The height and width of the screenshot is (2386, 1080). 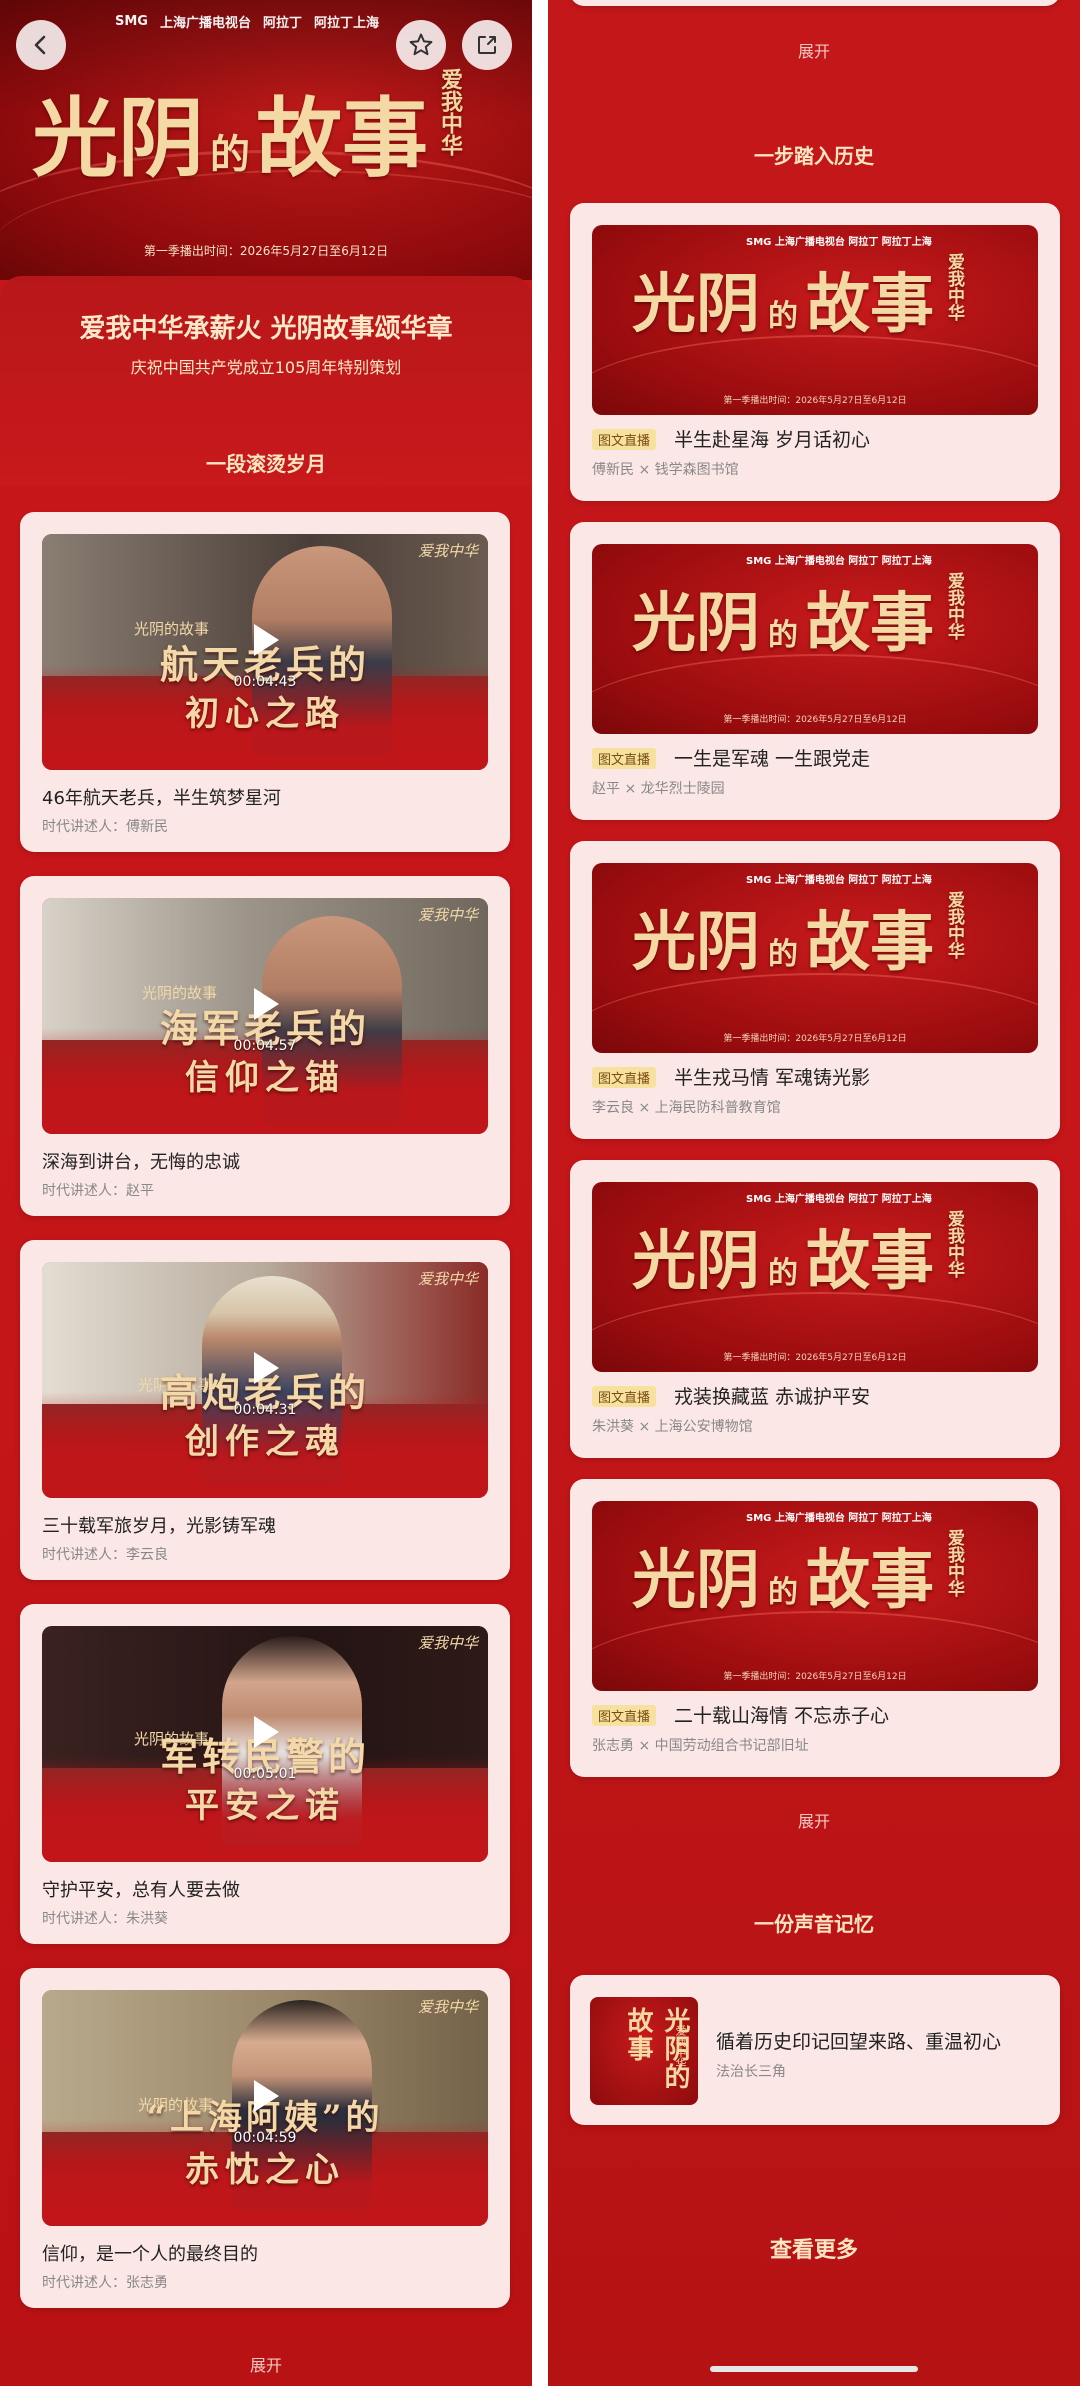 I want to click on video-duration: 00:04:59, so click(x=265, y=2138).